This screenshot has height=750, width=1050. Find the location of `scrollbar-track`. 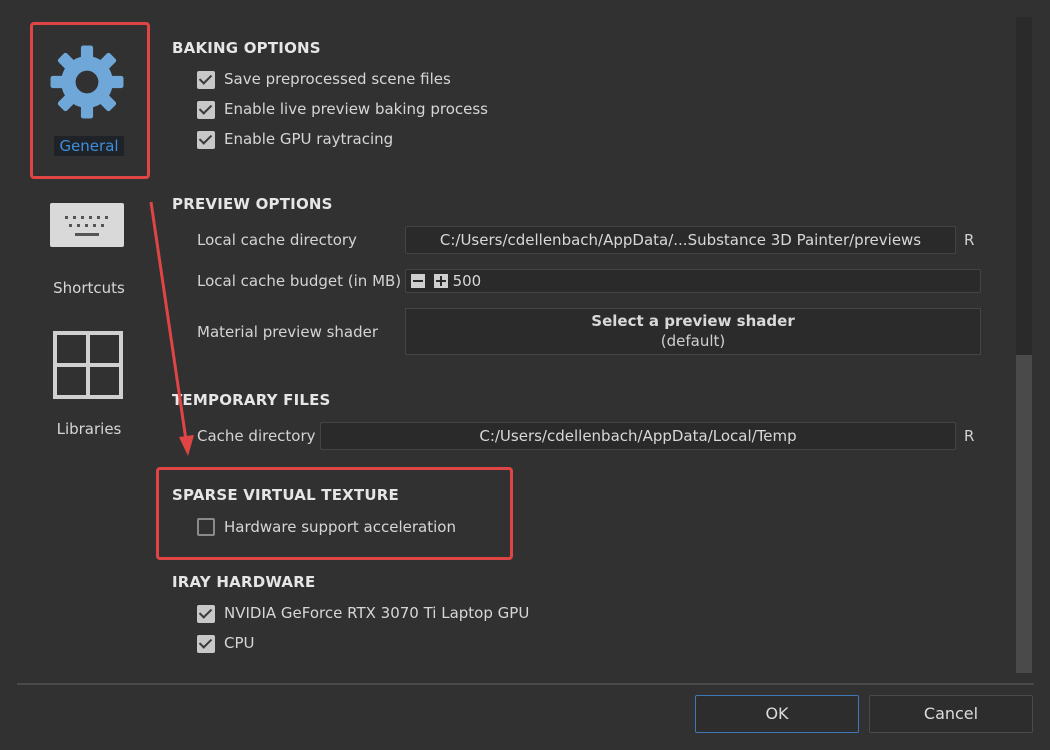

scrollbar-track is located at coordinates (1024, 345).